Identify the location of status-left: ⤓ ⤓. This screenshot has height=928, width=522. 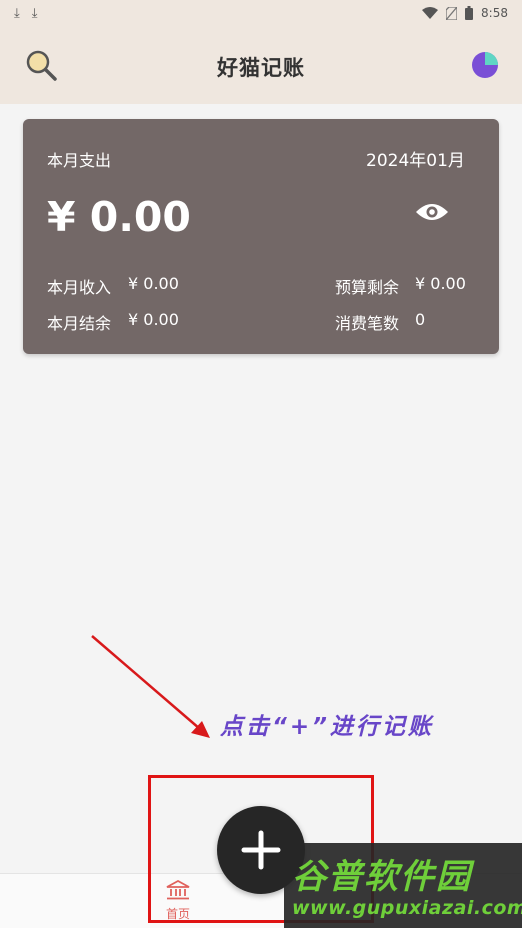
(26, 13).